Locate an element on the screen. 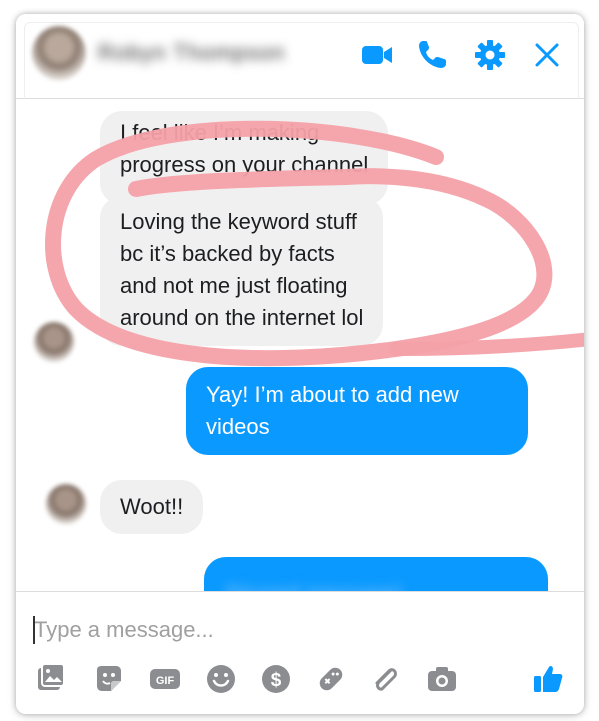 The height and width of the screenshot is (721, 599). message-line: Yay! I’m about to add new is located at coordinates (332, 394).